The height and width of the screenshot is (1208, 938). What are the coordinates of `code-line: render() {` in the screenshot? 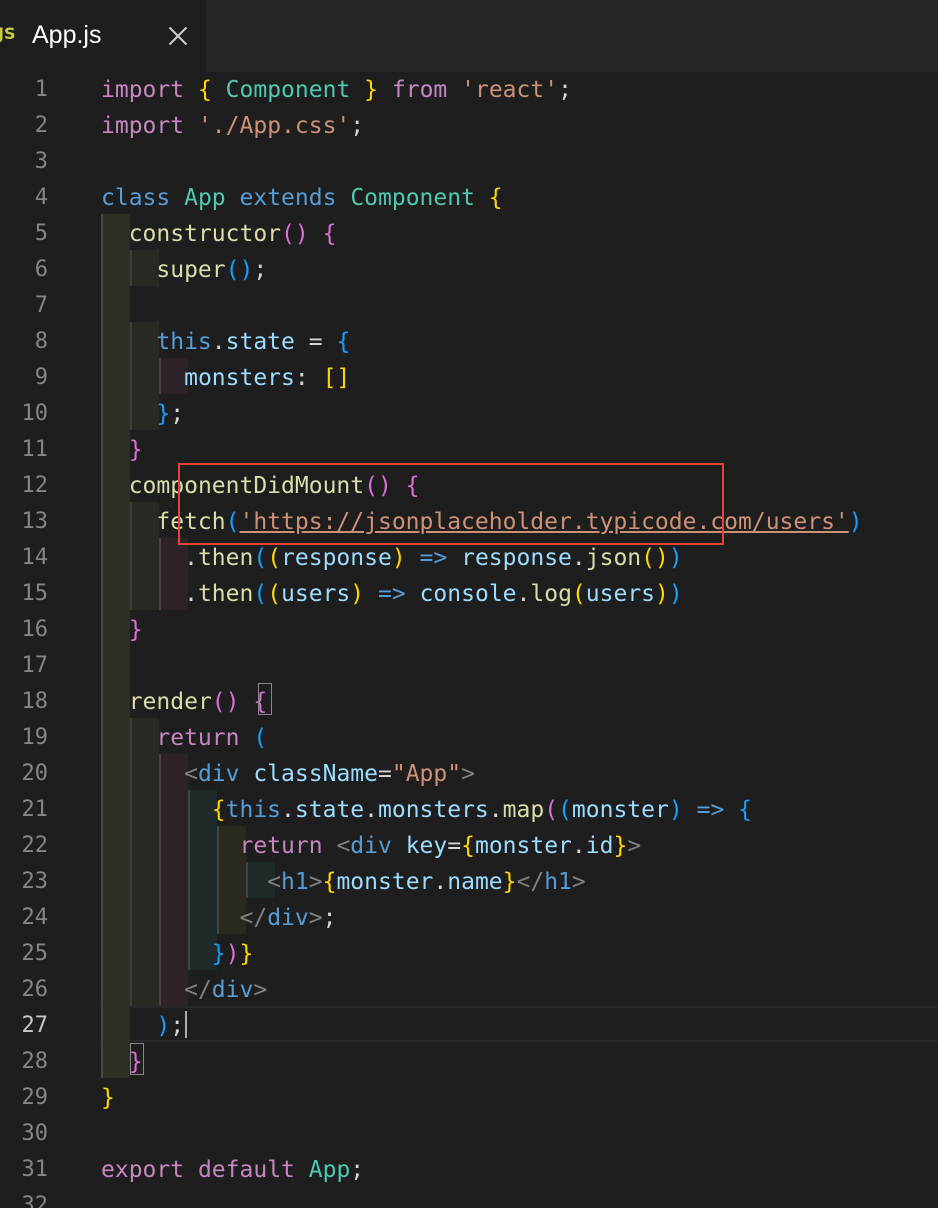 It's located at (184, 702).